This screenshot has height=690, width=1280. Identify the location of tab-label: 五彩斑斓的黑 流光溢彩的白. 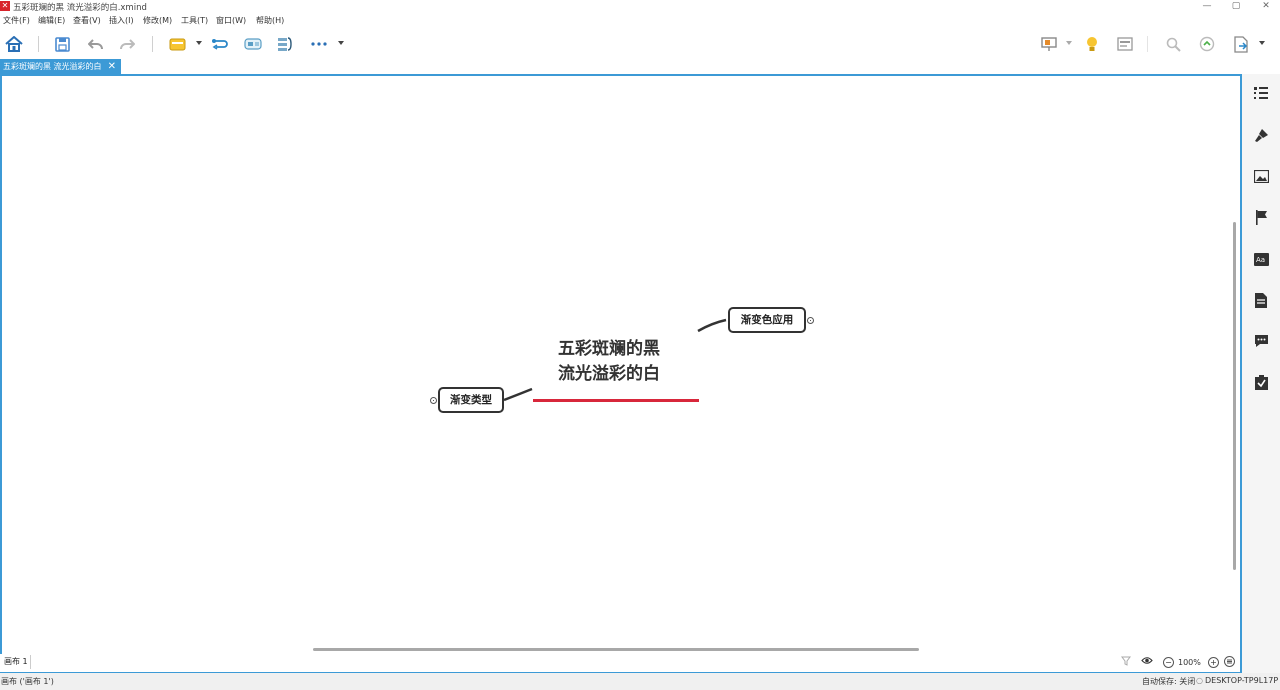
(52, 66).